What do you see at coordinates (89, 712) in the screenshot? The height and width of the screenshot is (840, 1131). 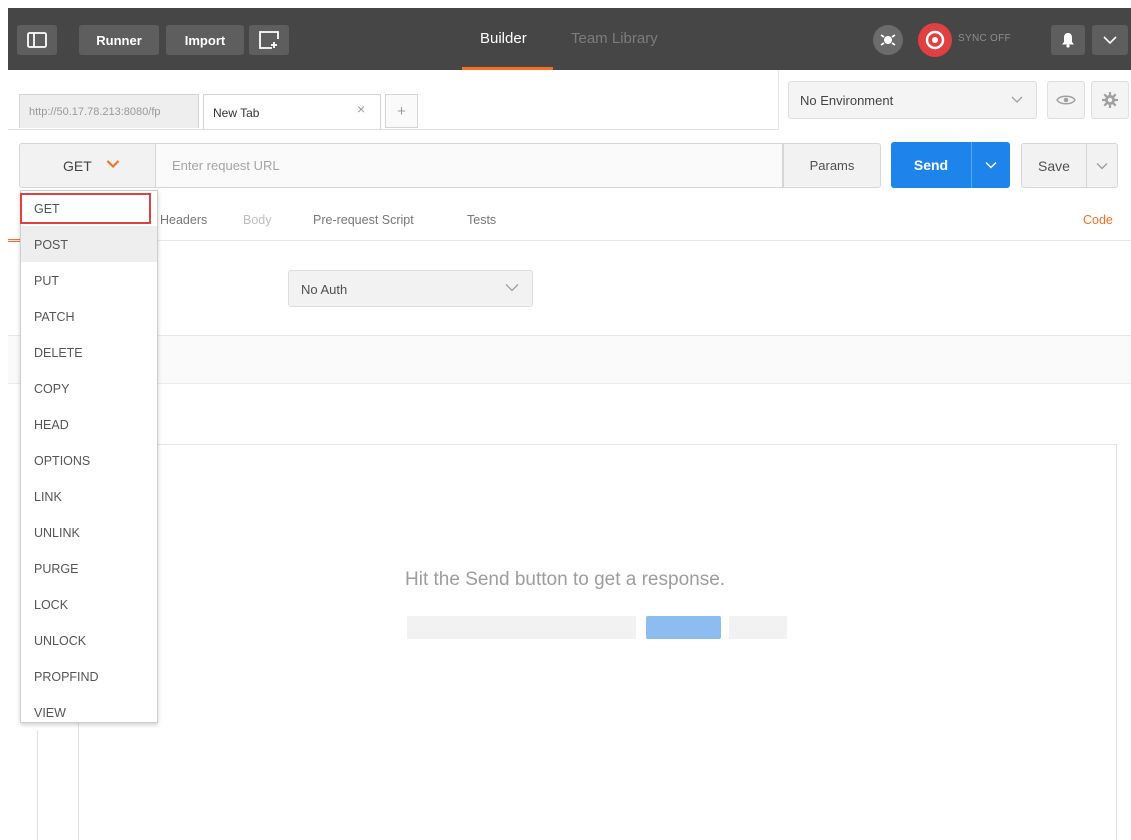 I see `method-option-view: VIEW` at bounding box center [89, 712].